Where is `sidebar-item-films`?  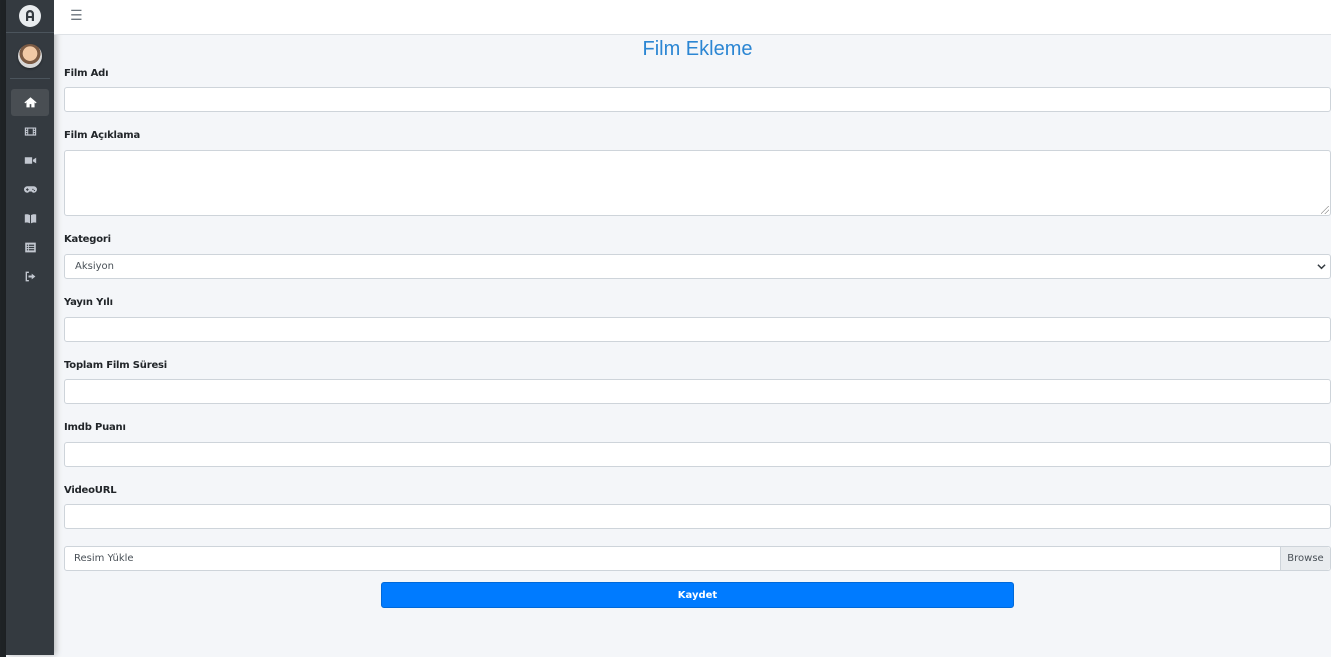
sidebar-item-films is located at coordinates (30, 131).